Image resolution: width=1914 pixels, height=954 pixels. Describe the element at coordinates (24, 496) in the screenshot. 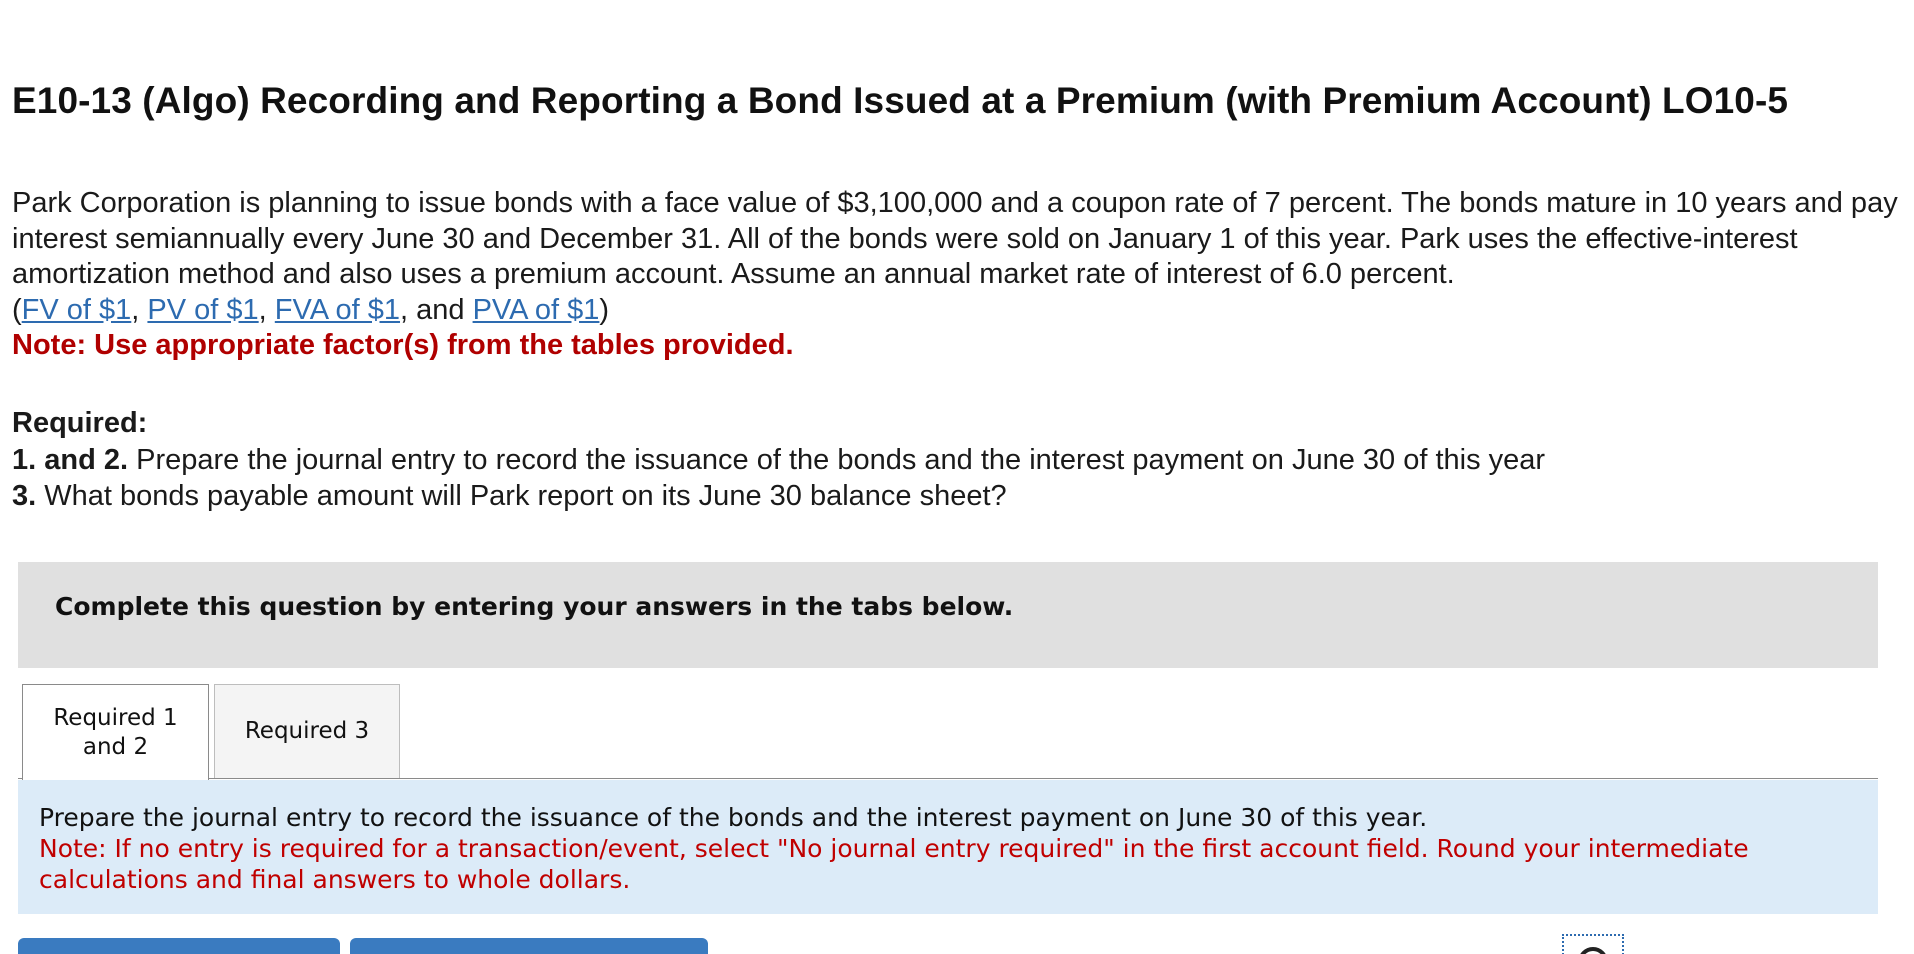

I see `required-item3-label: 3.` at that location.